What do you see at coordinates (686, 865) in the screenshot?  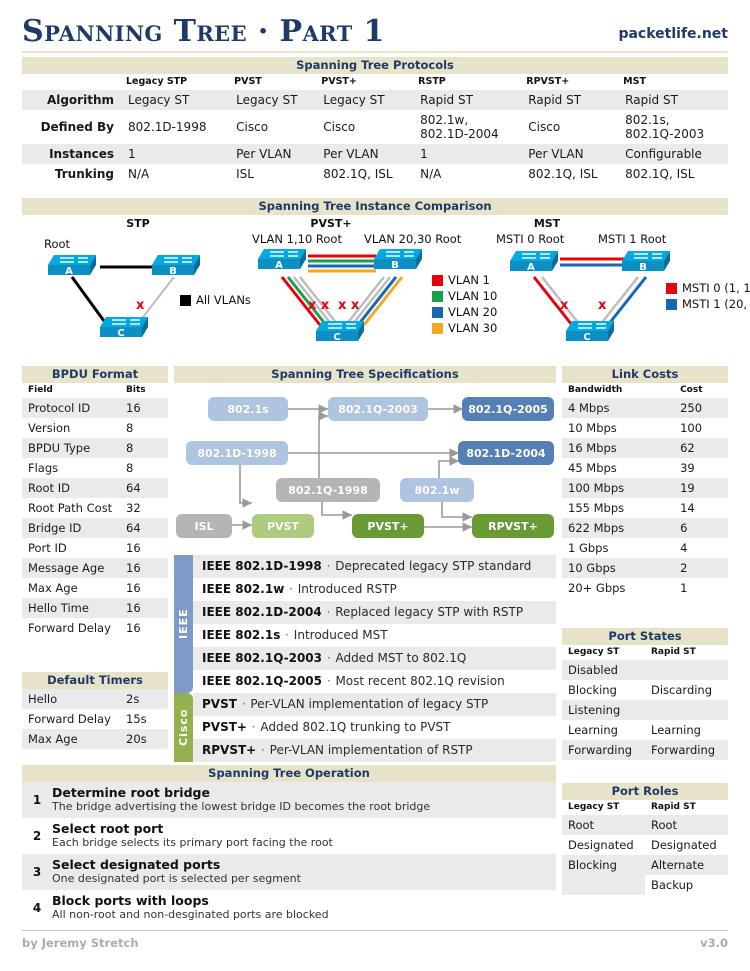 I see `role-rapid: Alternate` at bounding box center [686, 865].